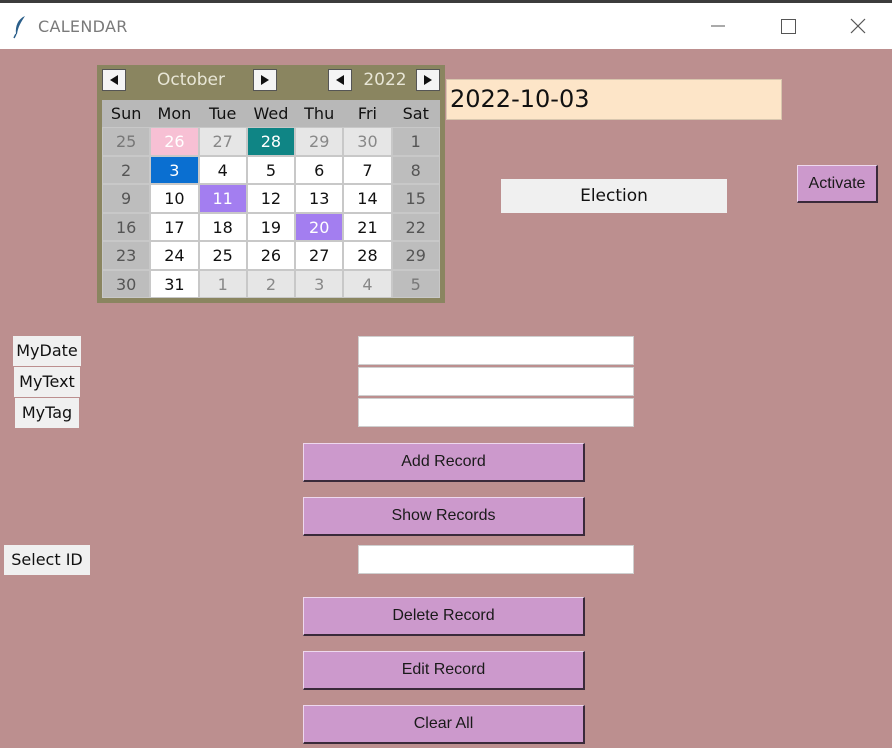  I want to click on calendar-day: 15, so click(415, 198).